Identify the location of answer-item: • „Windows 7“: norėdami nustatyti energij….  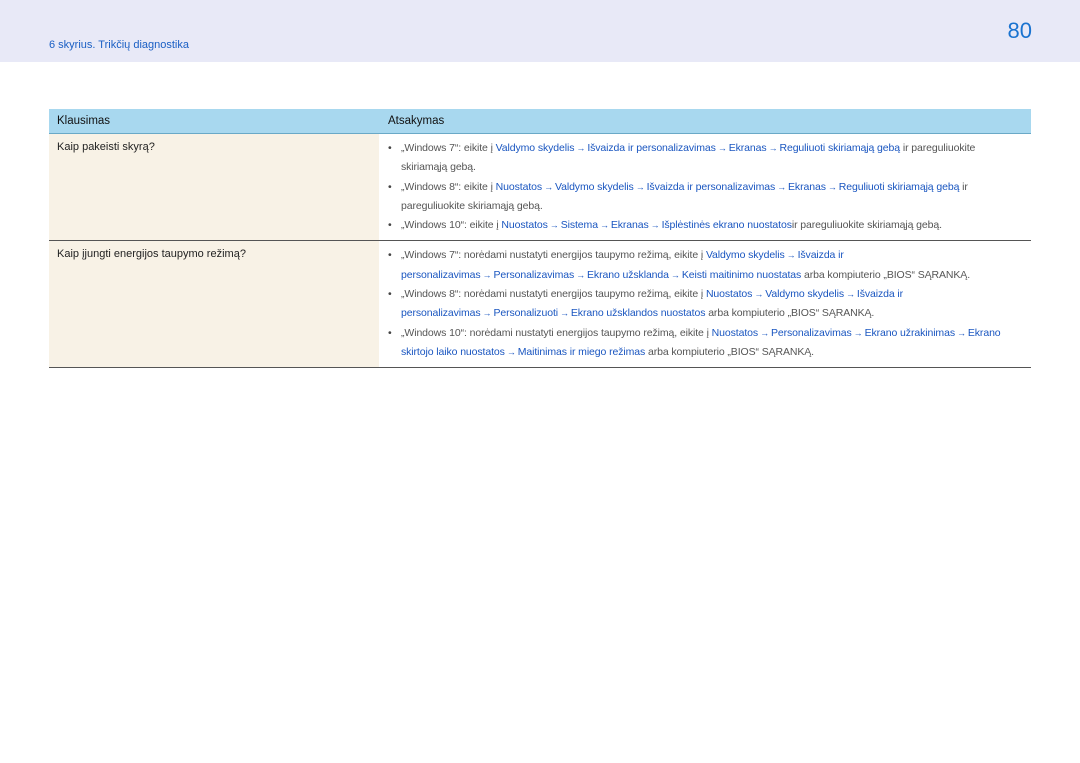
(703, 265).